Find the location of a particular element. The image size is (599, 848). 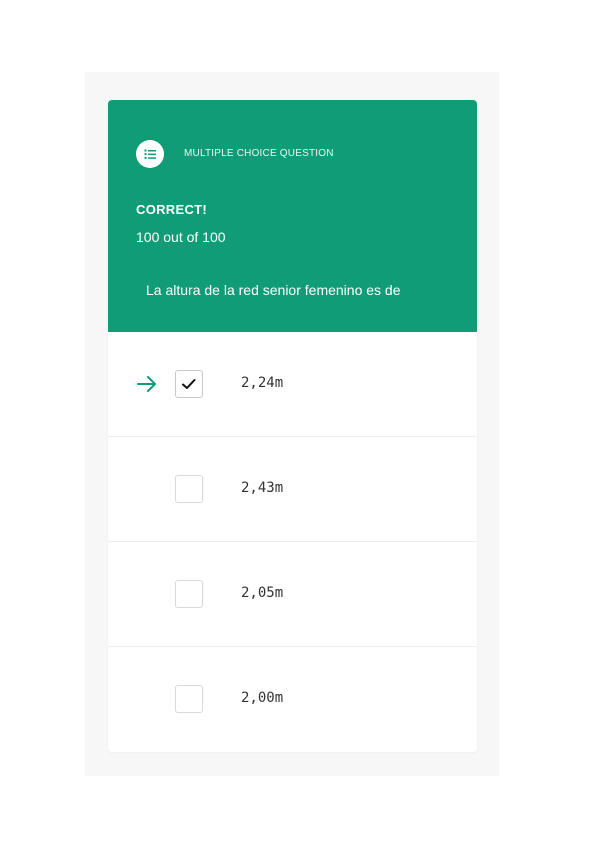

checkmark-icon is located at coordinates (189, 384).